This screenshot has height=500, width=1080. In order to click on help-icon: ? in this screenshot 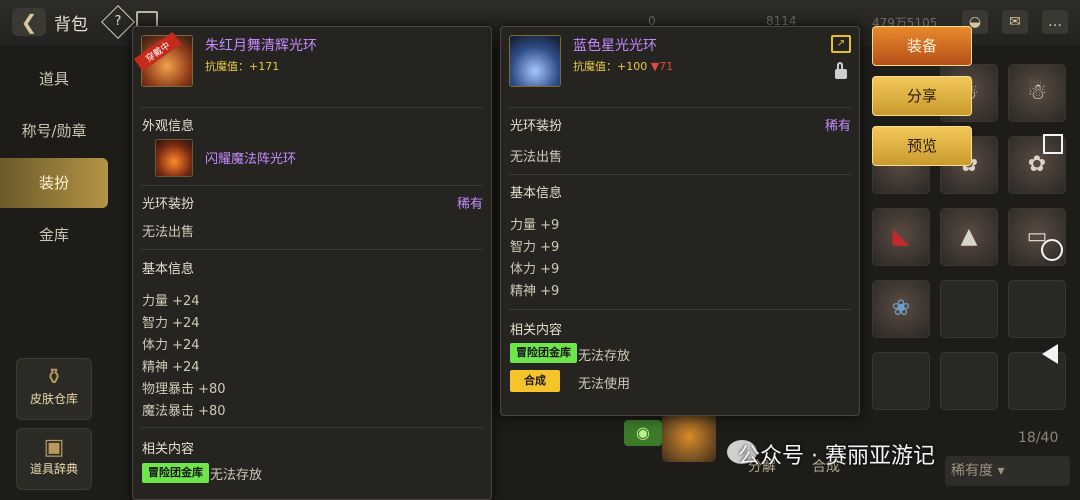, I will do `click(118, 22)`.